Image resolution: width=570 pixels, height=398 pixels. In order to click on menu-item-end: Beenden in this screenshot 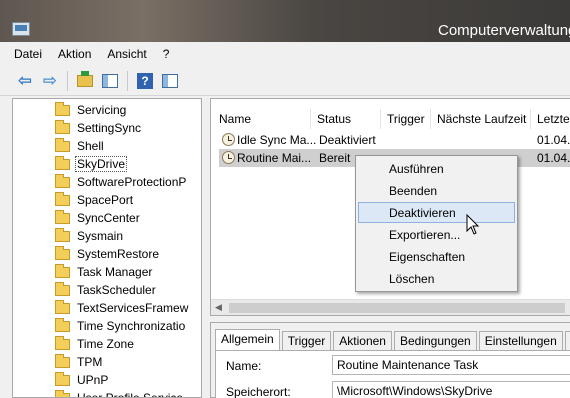, I will do `click(436, 190)`.